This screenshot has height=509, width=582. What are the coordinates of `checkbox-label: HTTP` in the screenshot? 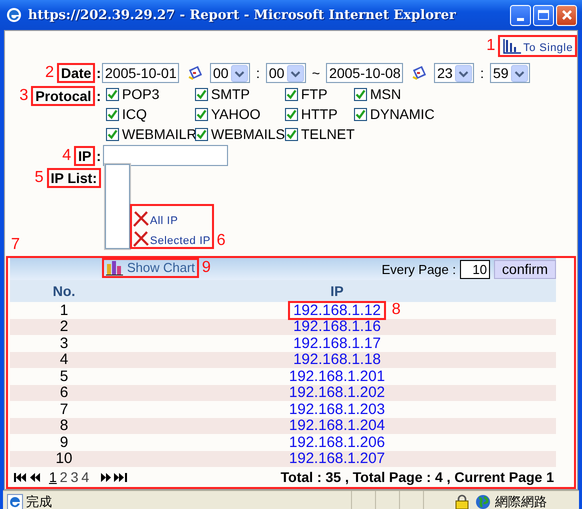 It's located at (319, 114).